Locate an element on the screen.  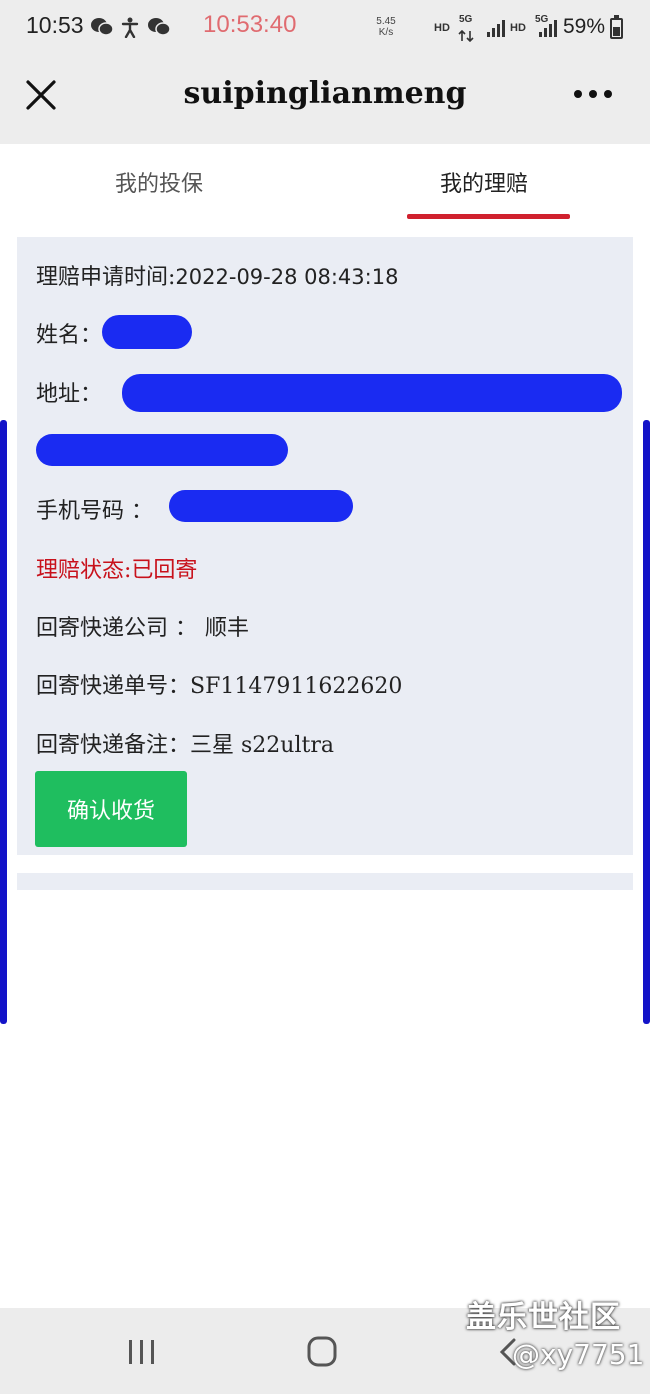
express-no-value: SF1147911622620 is located at coordinates (296, 686).